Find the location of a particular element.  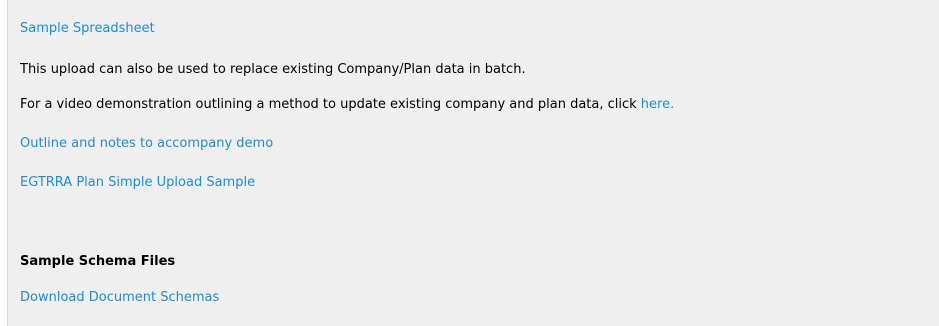

outline-notes-link: Outline and notes to accompany demo is located at coordinates (146, 143).